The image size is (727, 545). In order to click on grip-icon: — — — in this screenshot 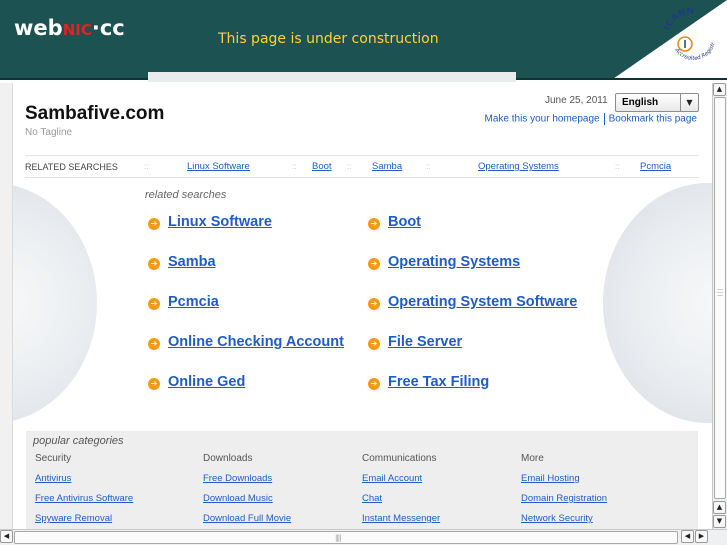, I will do `click(720, 292)`.